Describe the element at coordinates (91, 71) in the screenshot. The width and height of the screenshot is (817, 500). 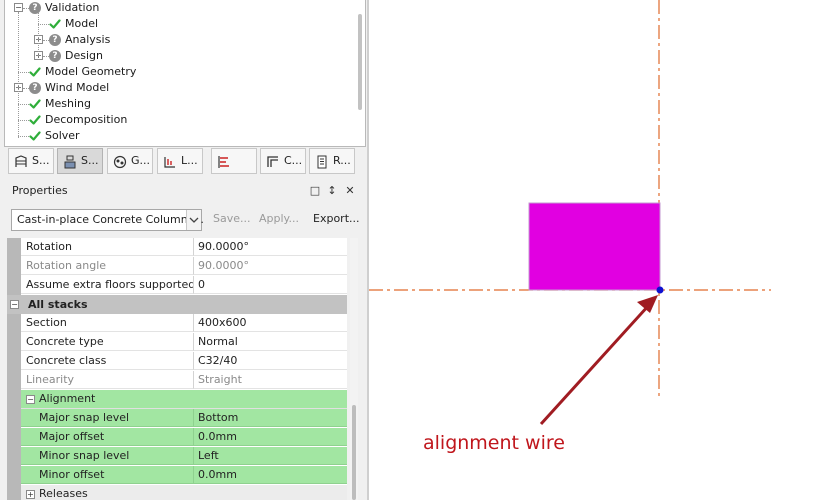
I see `tree-item-label: Model Geometry` at that location.